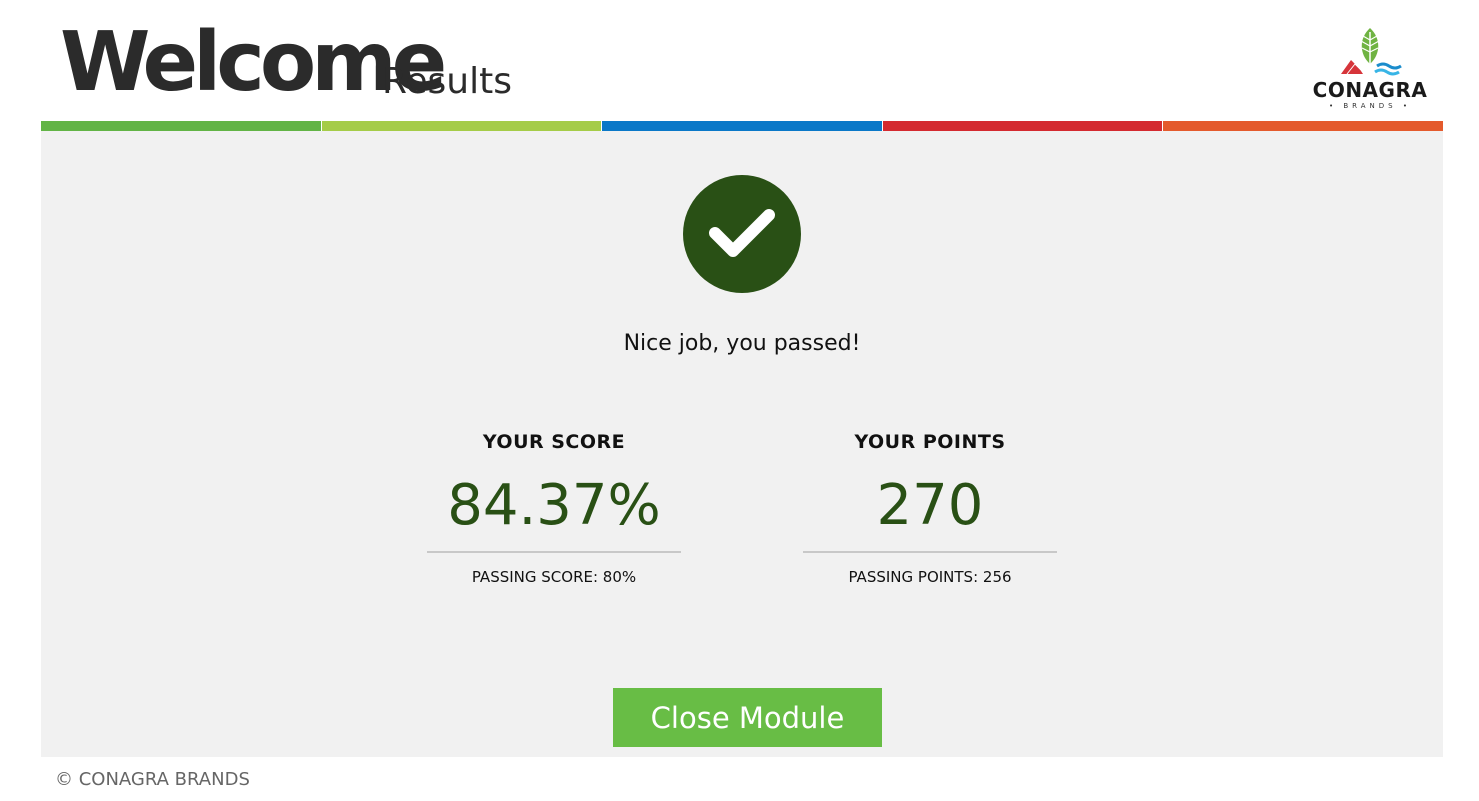 This screenshot has height=801, width=1479. Describe the element at coordinates (1303, 126) in the screenshot. I see `stripe-orange` at that location.